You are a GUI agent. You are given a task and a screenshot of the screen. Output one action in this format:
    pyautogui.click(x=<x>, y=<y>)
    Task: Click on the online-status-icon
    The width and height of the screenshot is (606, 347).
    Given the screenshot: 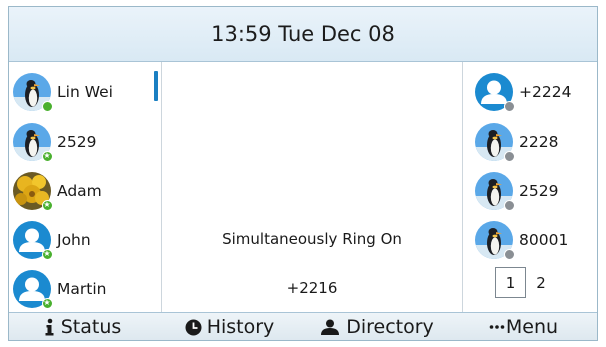 What is the action you would take?
    pyautogui.click(x=47, y=106)
    